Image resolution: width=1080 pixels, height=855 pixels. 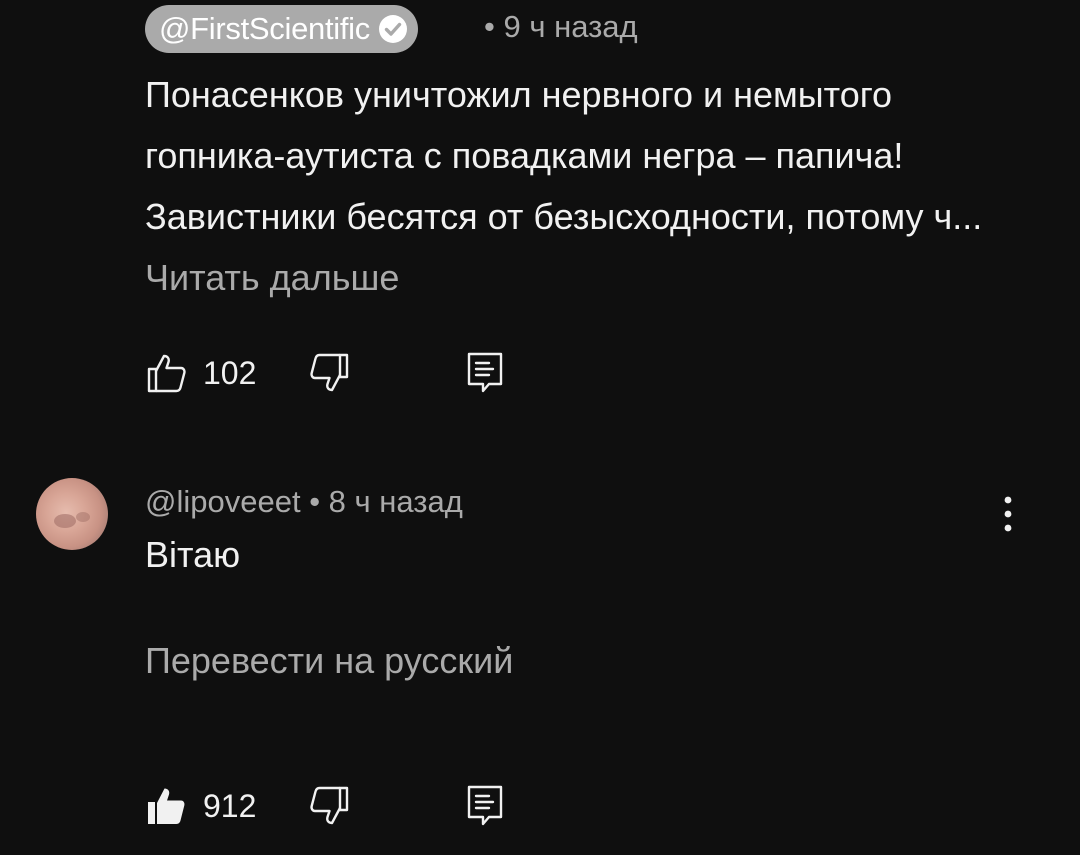 I want to click on read-more-link: Читать дальше, so click(x=272, y=277).